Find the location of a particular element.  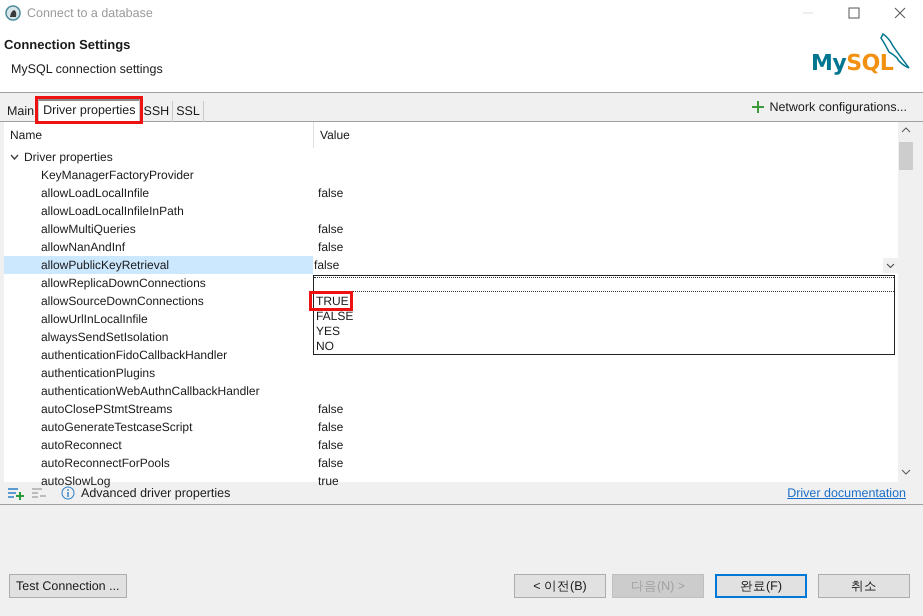

plus-icon is located at coordinates (758, 107).